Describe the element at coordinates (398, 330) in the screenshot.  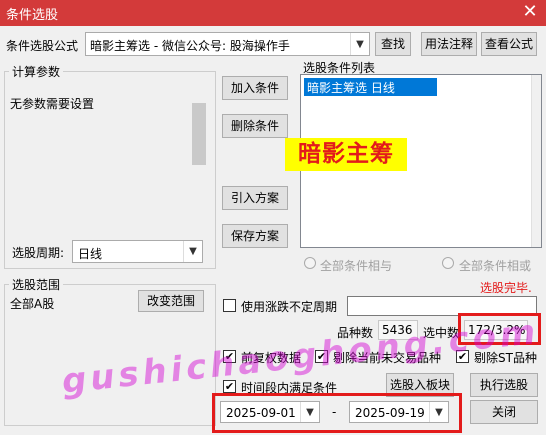
I see `total-count-value: 5436` at that location.